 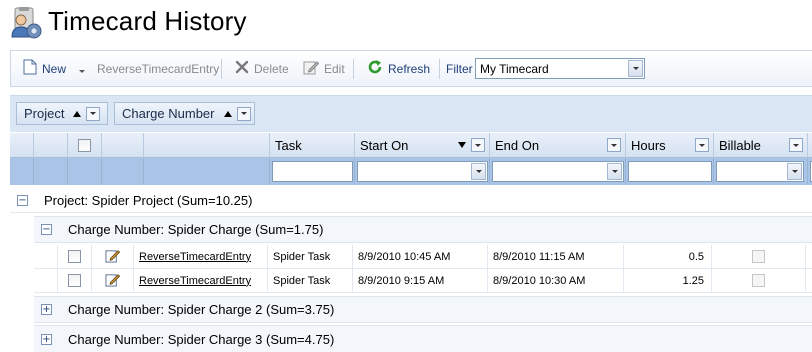 I want to click on new-button: New, so click(x=54, y=68).